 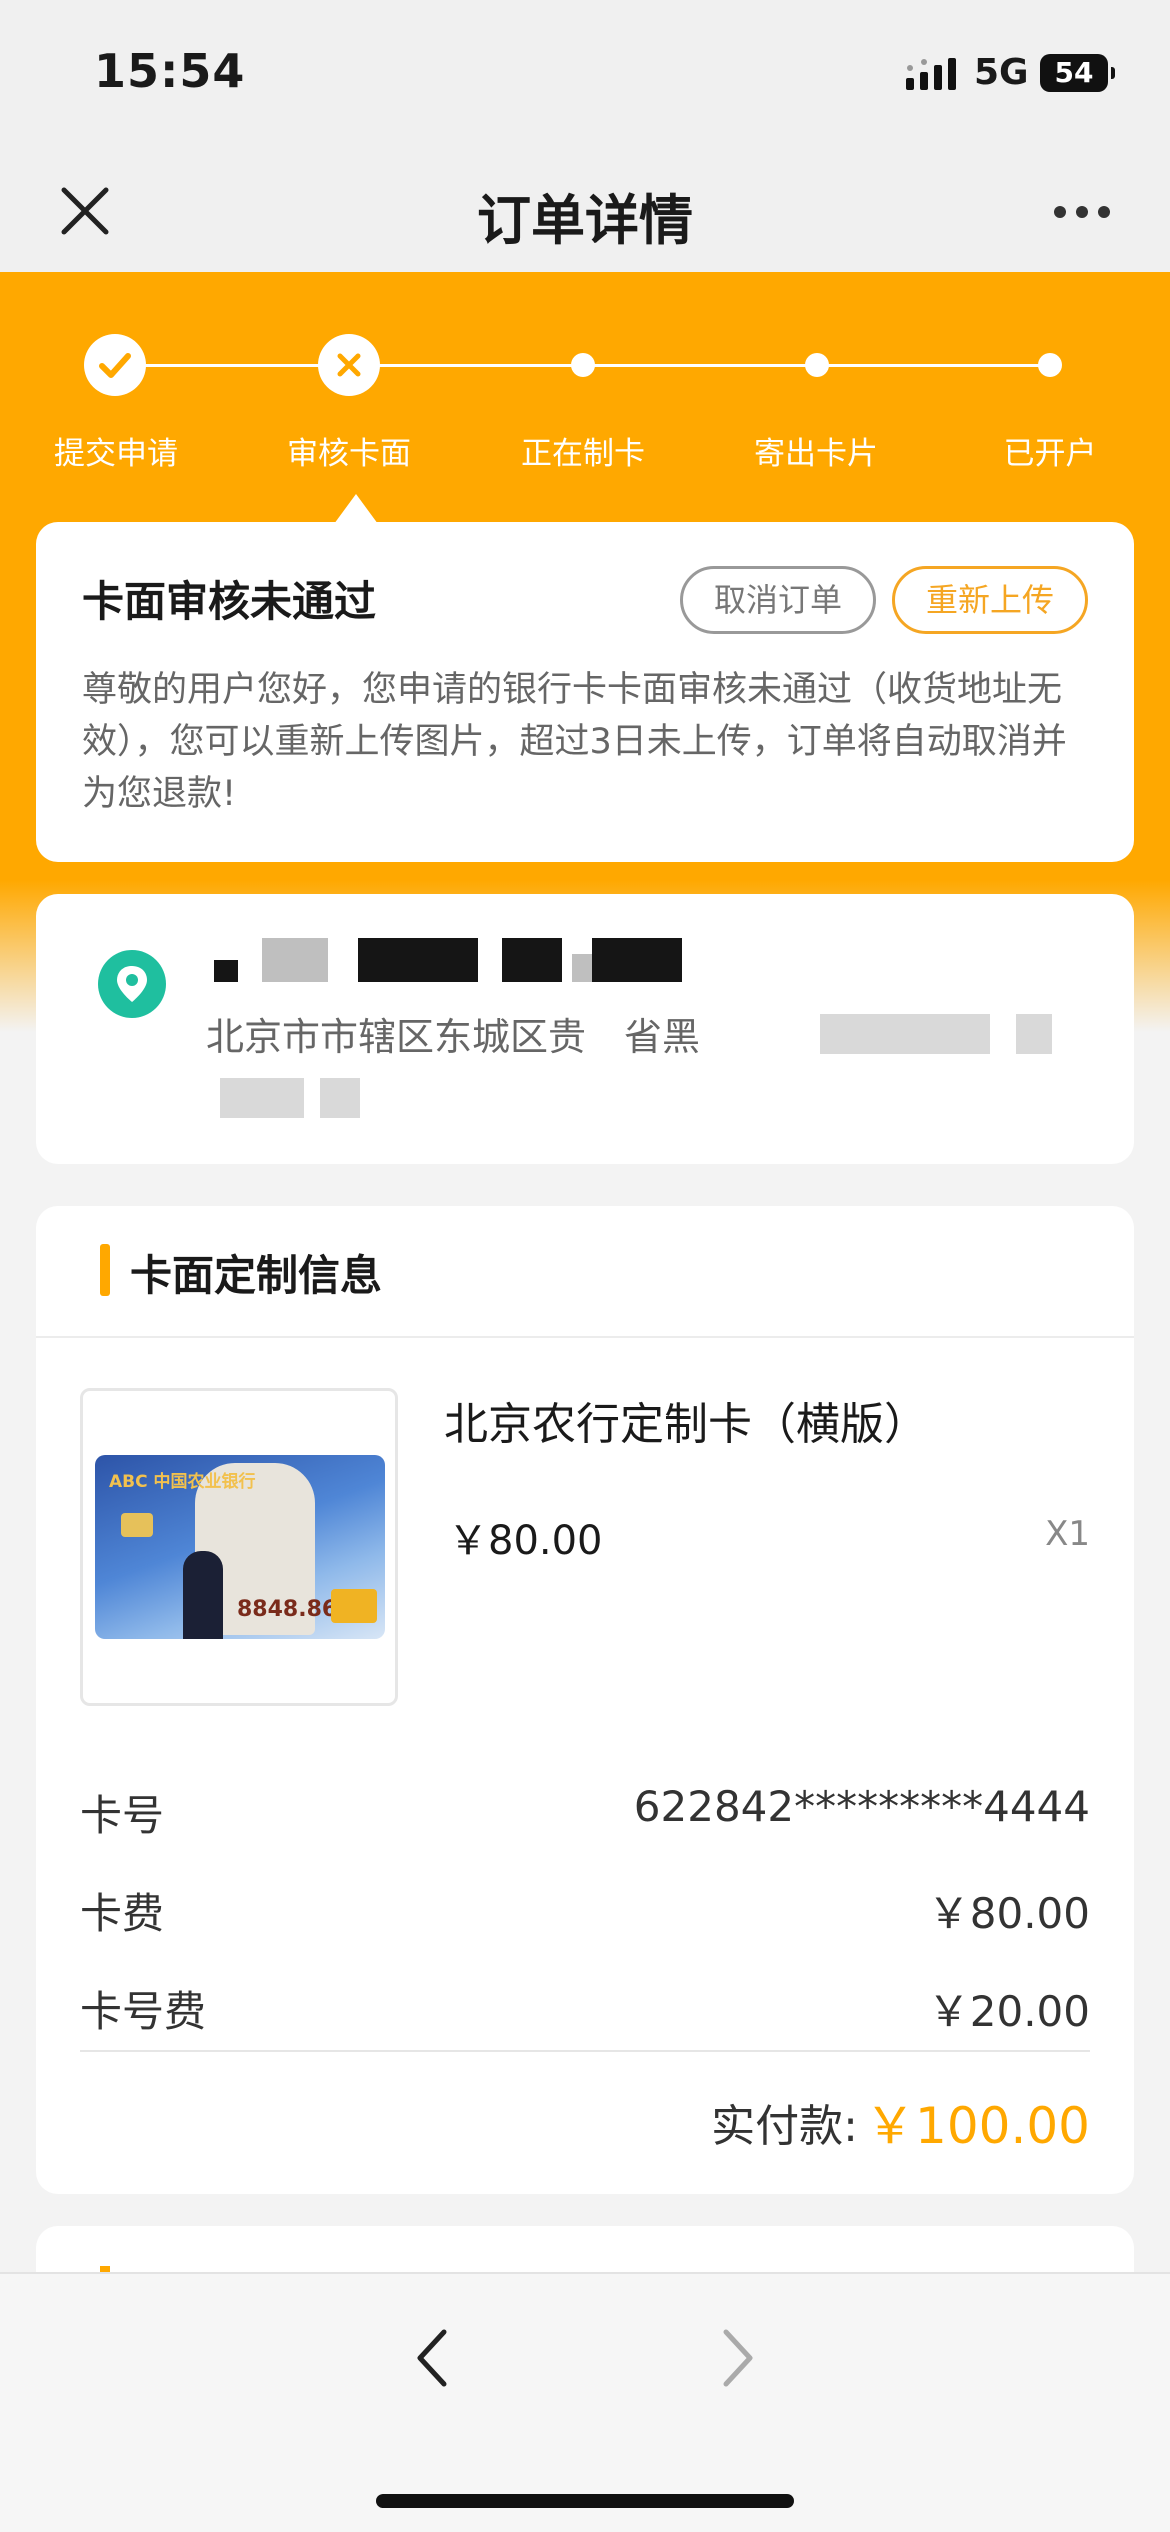 I want to click on product-quantity: X1, so click(x=1067, y=1534).